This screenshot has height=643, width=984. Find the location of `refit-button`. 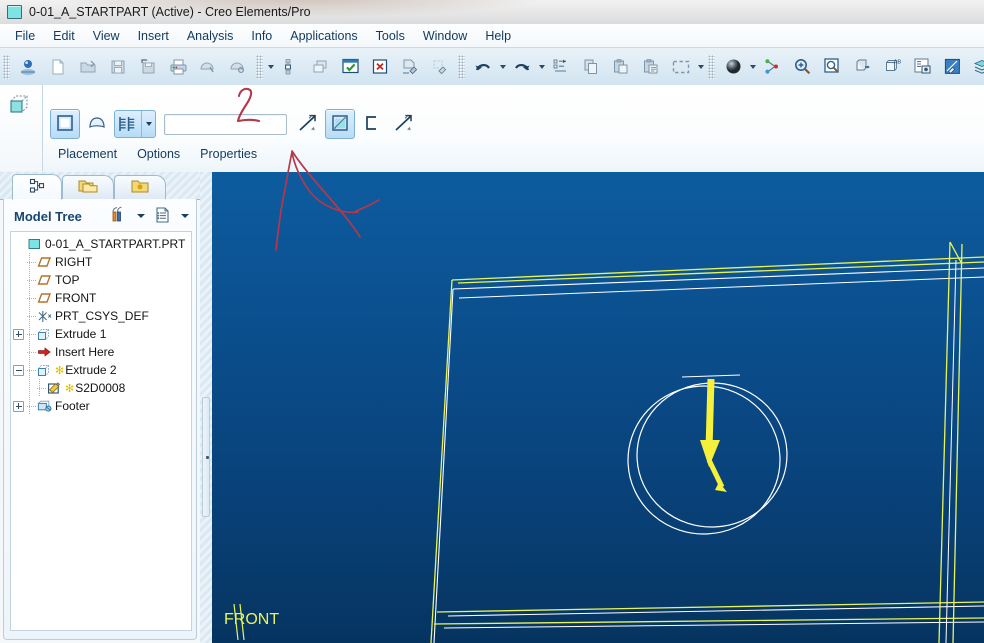

refit-button is located at coordinates (832, 67).